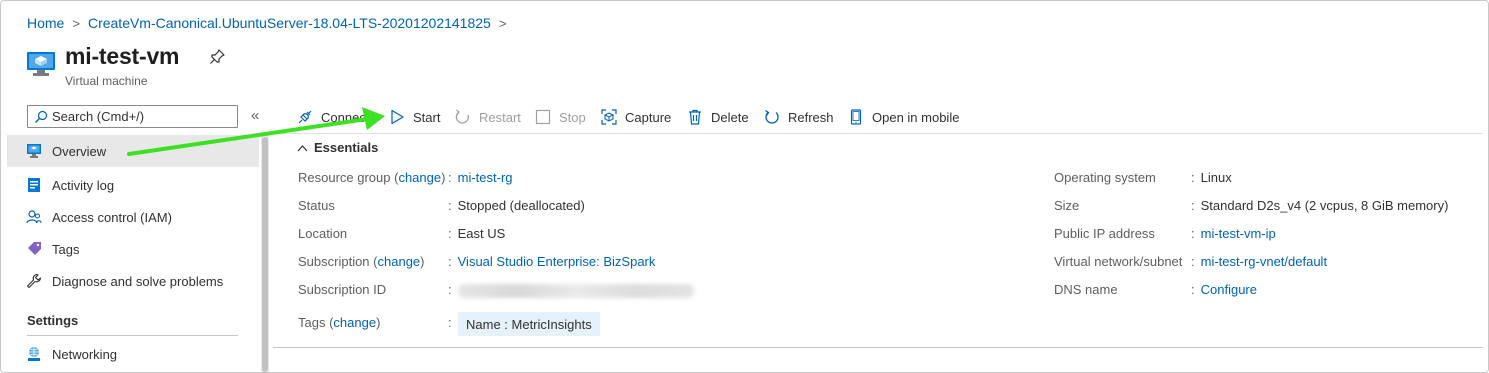  Describe the element at coordinates (695, 117) in the screenshot. I see `trash-icon` at that location.